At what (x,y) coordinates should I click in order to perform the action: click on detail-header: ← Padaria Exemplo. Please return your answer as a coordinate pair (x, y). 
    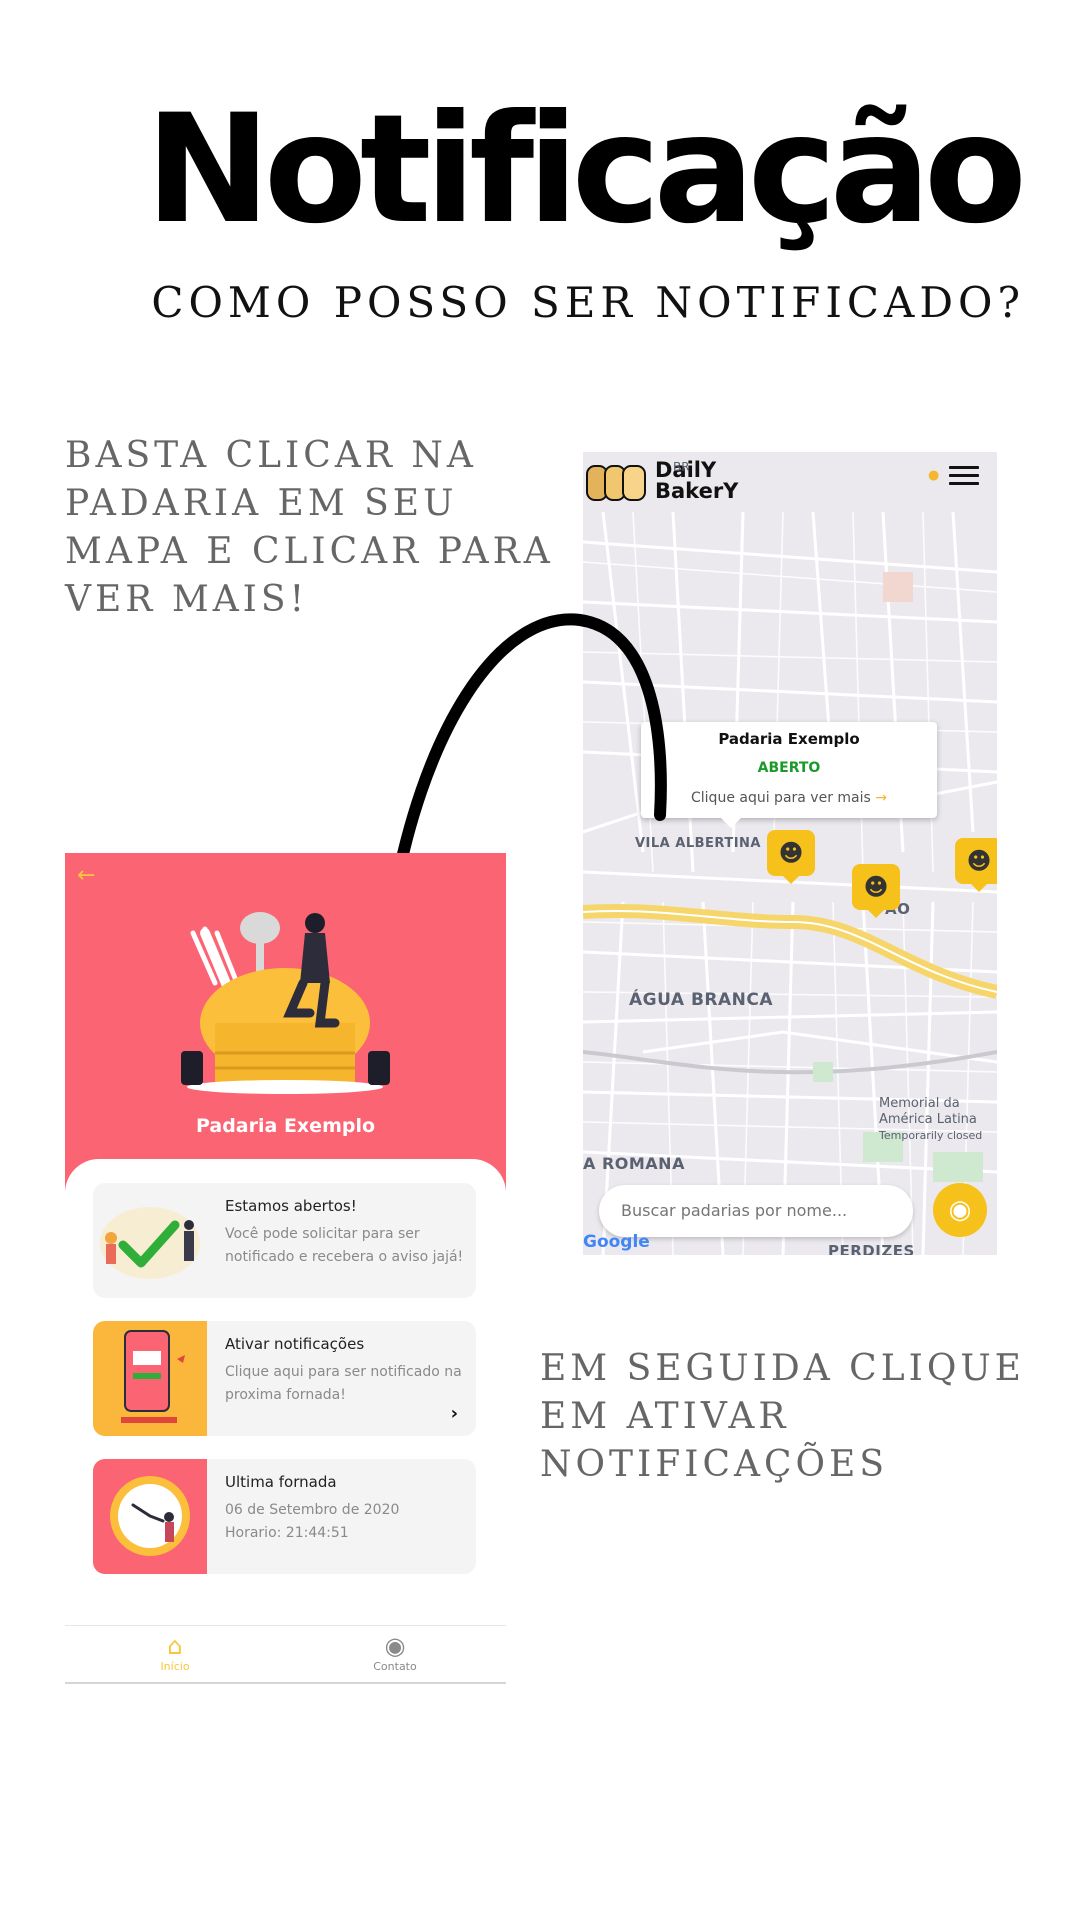
    Looking at the image, I should click on (285, 1023).